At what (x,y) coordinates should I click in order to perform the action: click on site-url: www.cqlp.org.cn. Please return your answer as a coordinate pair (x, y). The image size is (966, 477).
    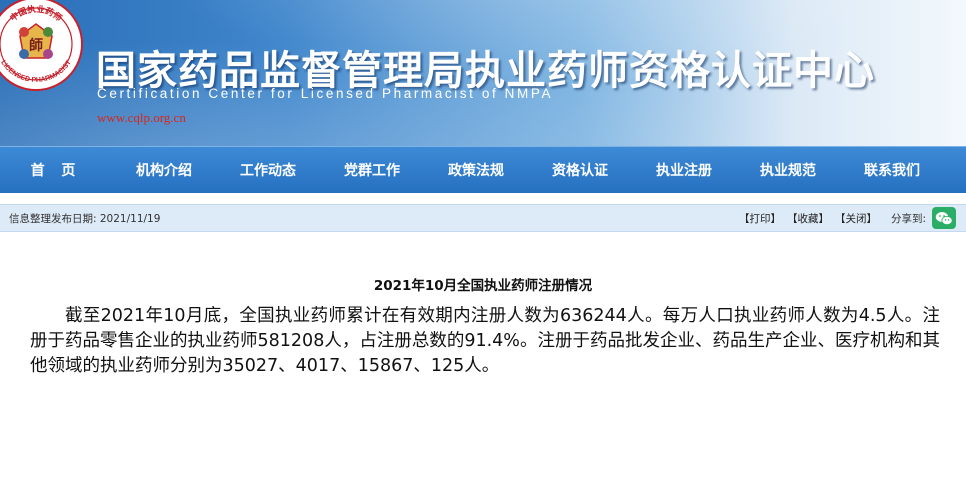
    Looking at the image, I should click on (141, 118).